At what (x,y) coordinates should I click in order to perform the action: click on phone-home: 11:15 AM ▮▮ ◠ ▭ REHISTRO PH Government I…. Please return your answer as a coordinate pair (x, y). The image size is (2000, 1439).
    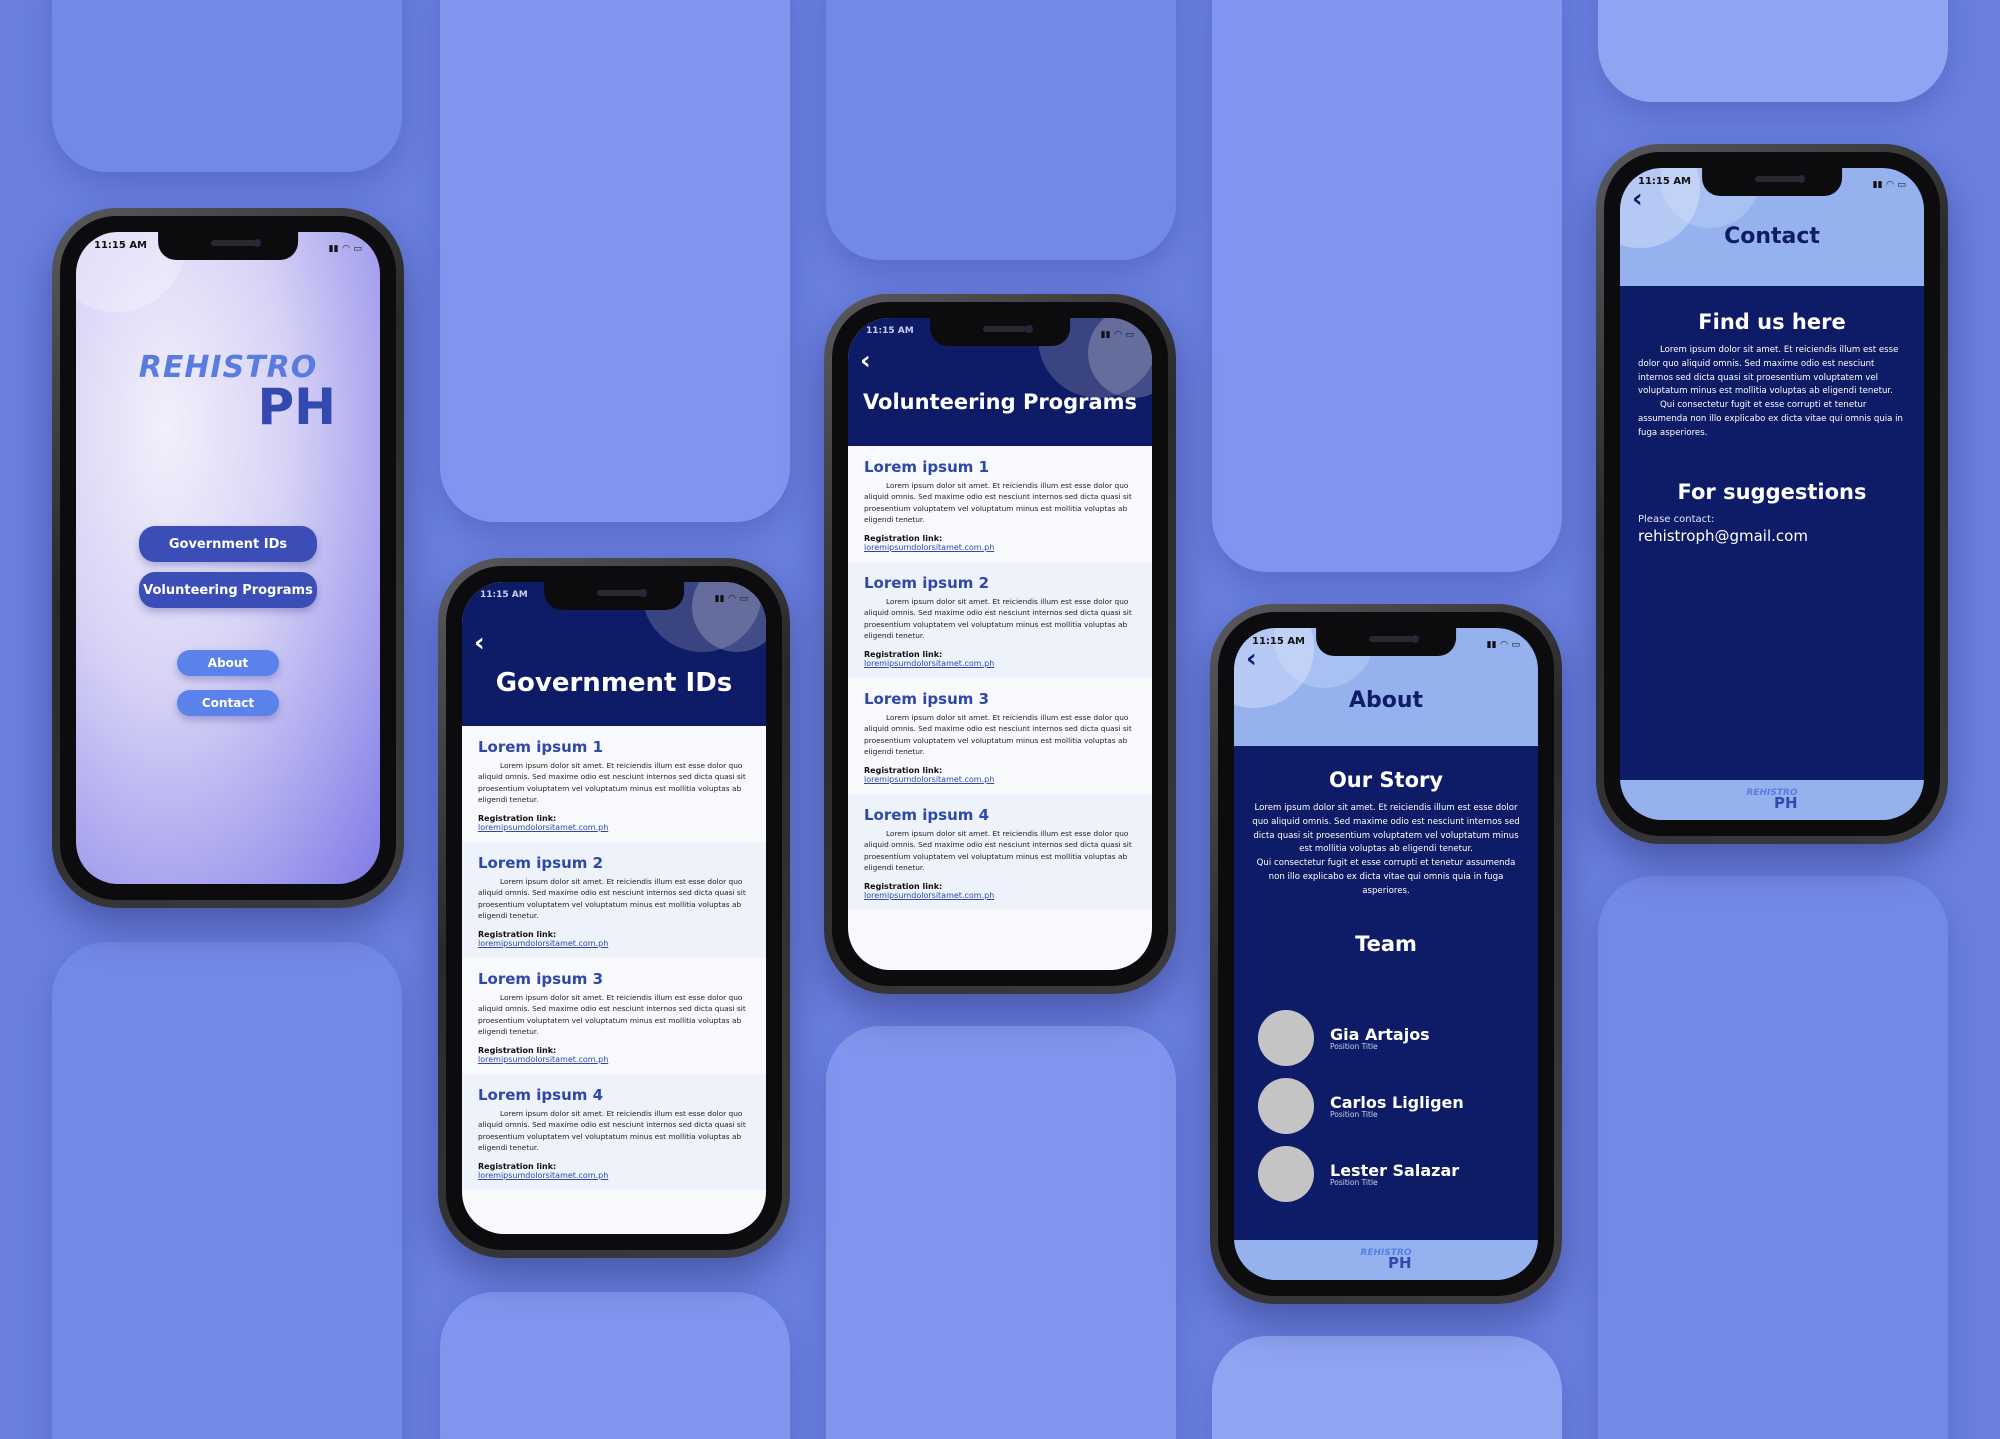
    Looking at the image, I should click on (228, 558).